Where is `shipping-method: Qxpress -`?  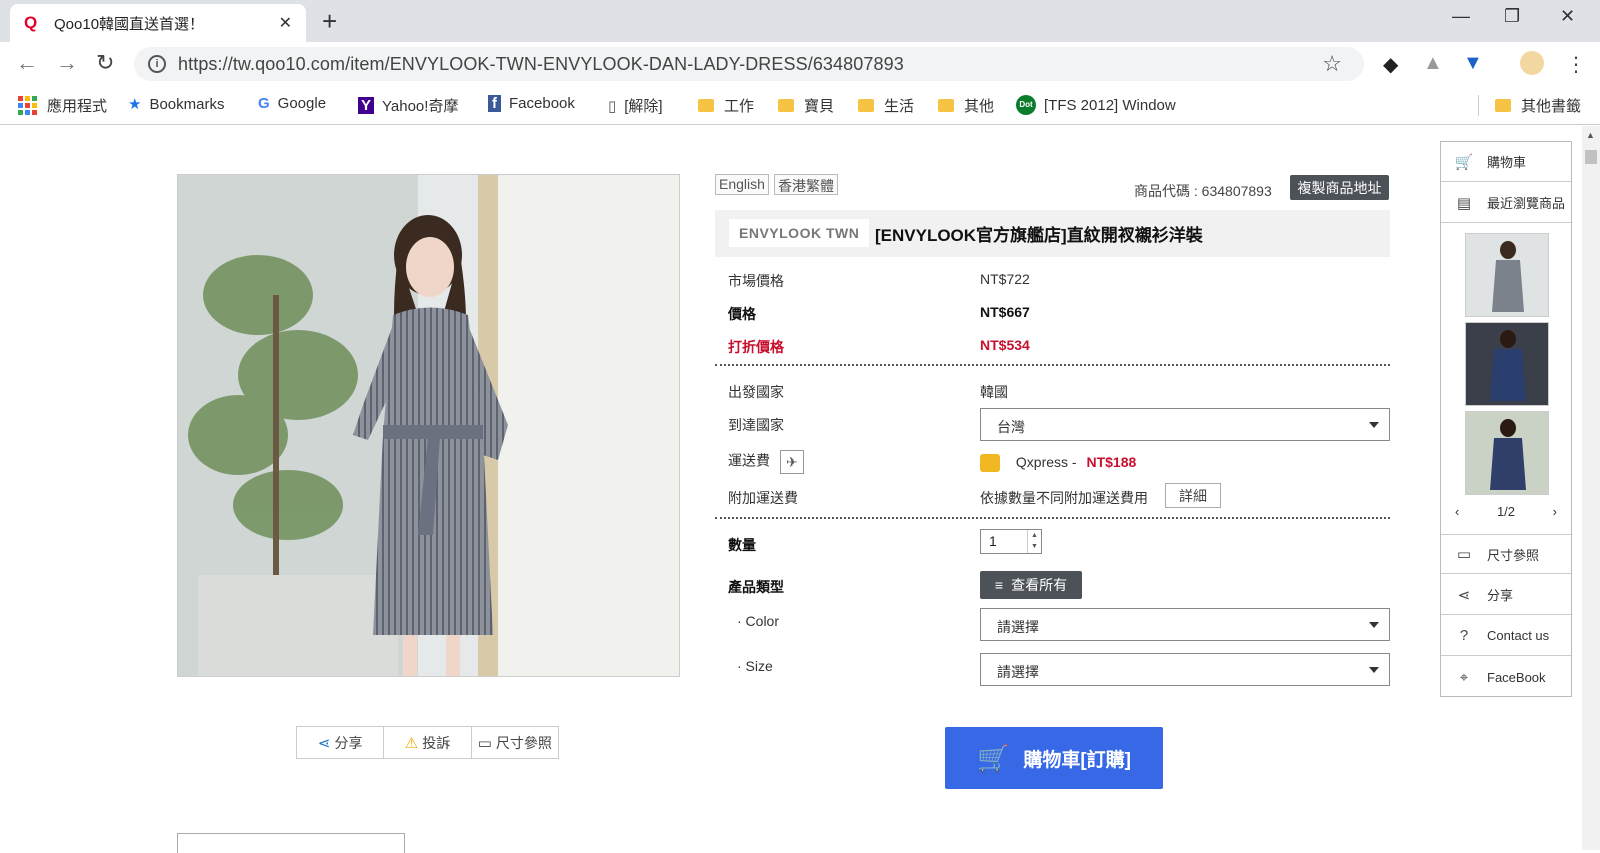 shipping-method: Qxpress - is located at coordinates (1046, 462).